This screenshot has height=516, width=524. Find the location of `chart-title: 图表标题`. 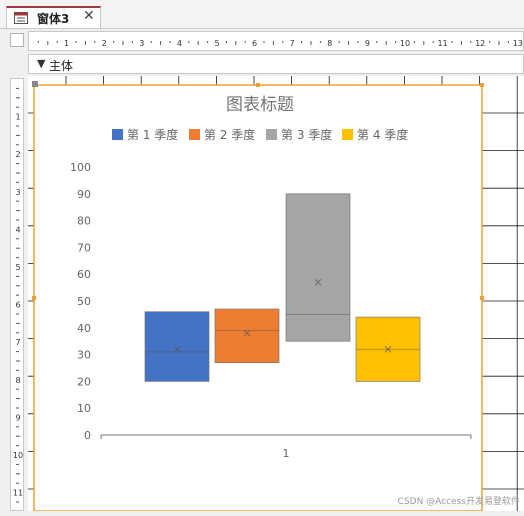

chart-title: 图表标题 is located at coordinates (260, 105).